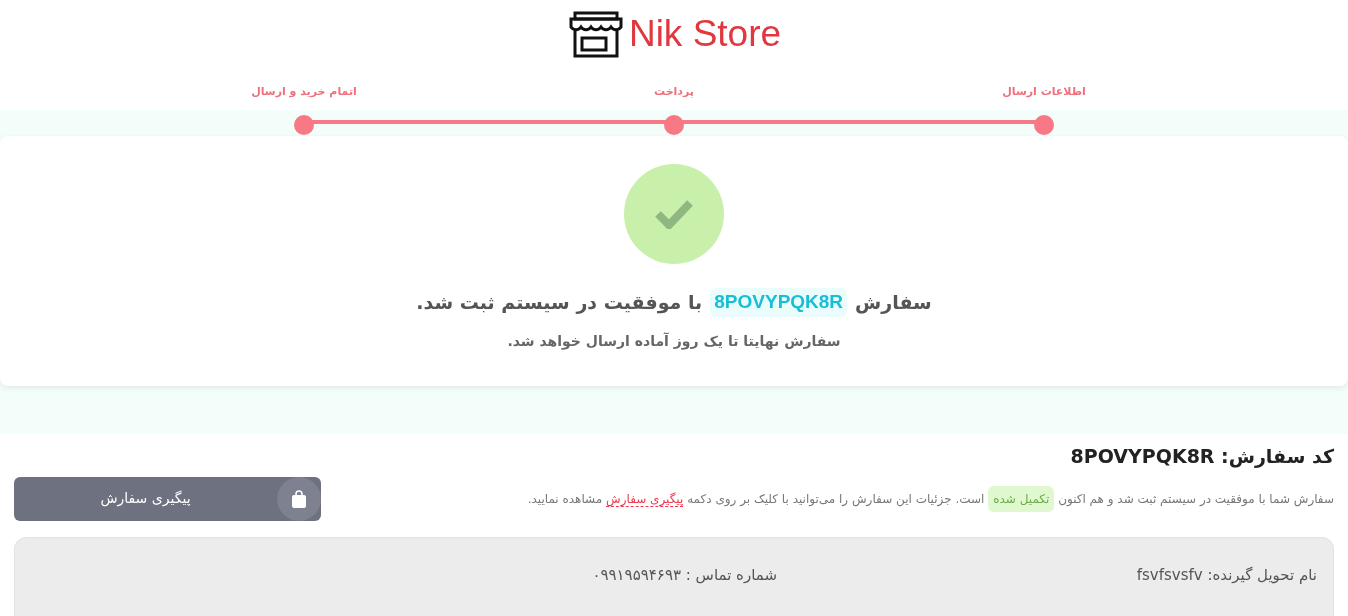 Image resolution: width=1348 pixels, height=616 pixels. Describe the element at coordinates (1021, 498) in the screenshot. I see `status-badge: تکمیل شده` at that location.